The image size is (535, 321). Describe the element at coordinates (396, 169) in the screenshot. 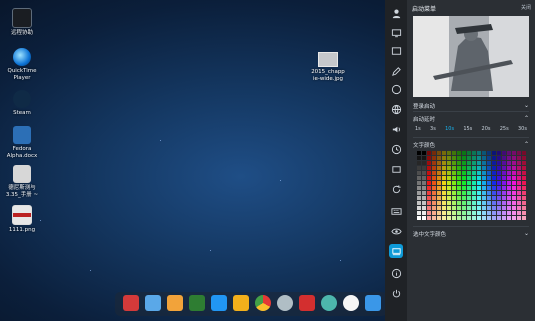

I see `power-icon` at that location.